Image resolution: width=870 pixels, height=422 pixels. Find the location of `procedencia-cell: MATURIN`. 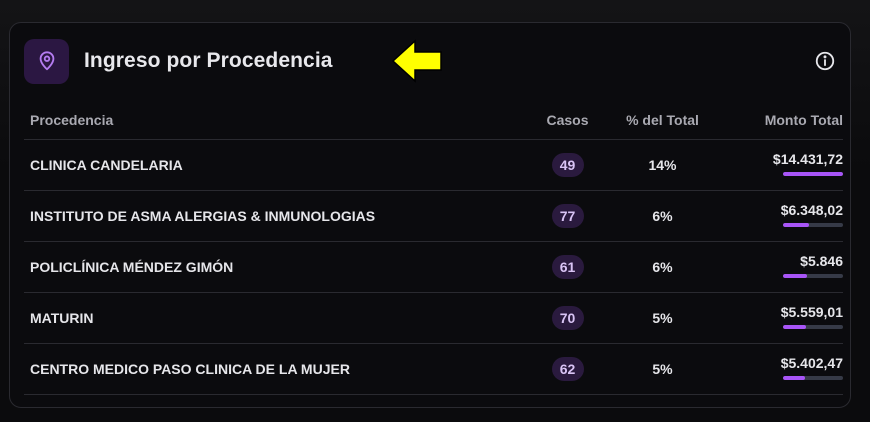

procedencia-cell: MATURIN is located at coordinates (272, 318).